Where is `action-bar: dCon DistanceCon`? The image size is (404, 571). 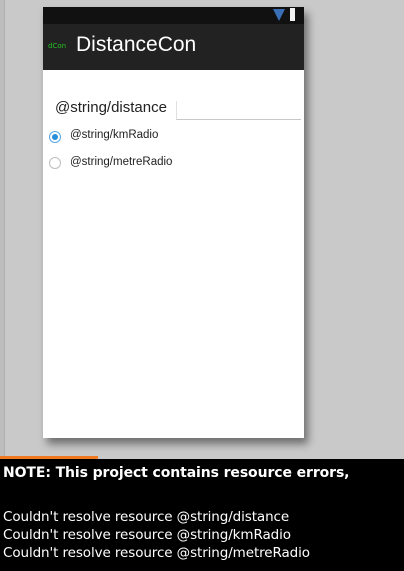 action-bar: dCon DistanceCon is located at coordinates (173, 47).